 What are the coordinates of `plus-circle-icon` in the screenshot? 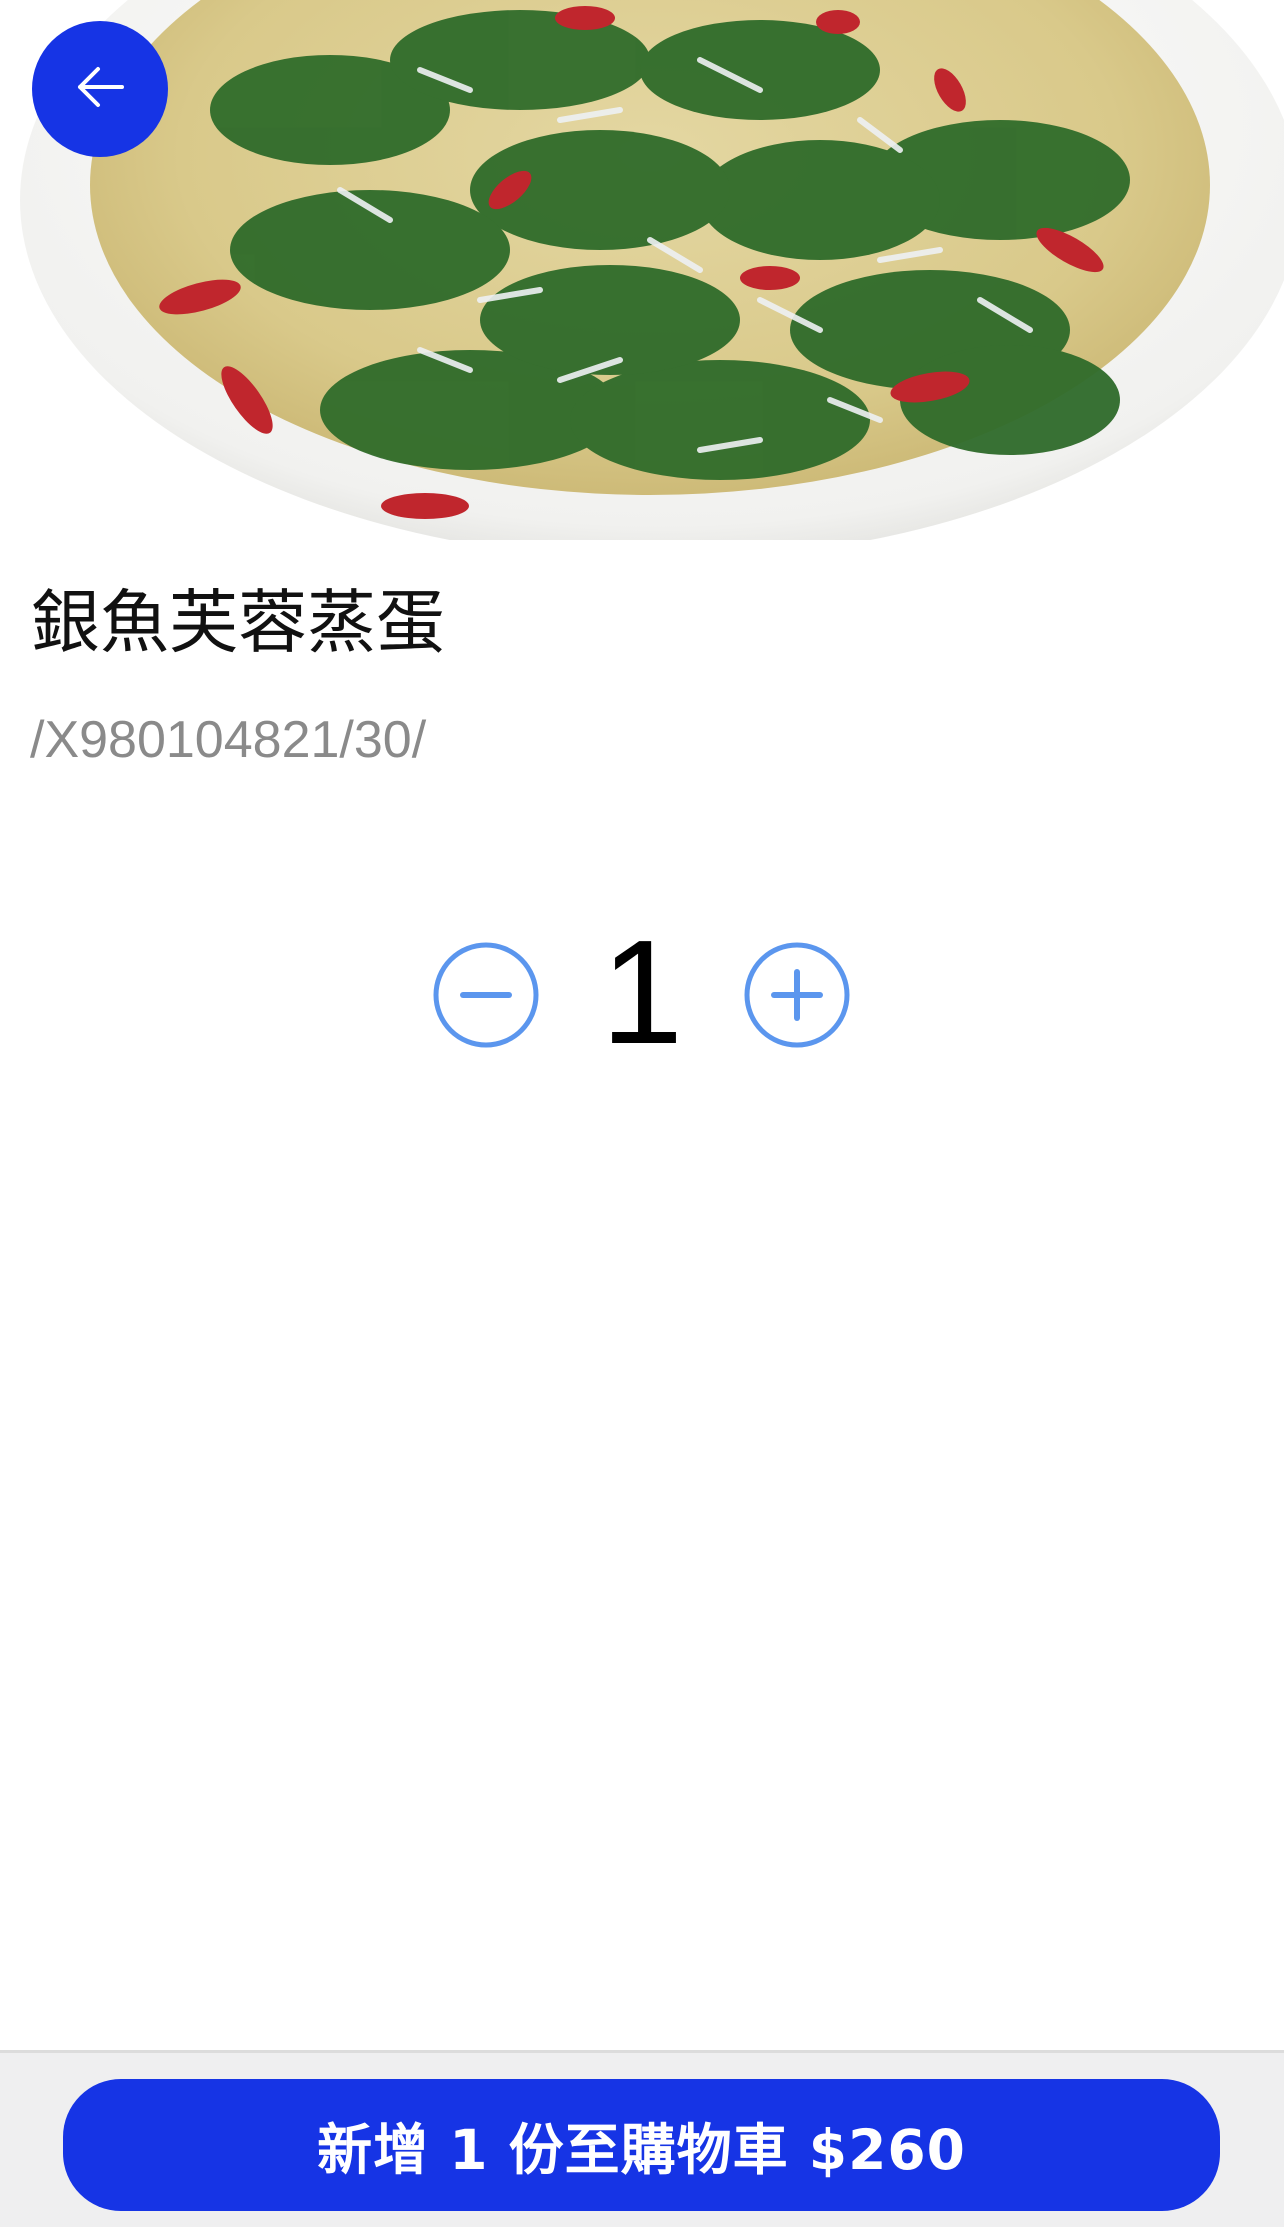 It's located at (797, 997).